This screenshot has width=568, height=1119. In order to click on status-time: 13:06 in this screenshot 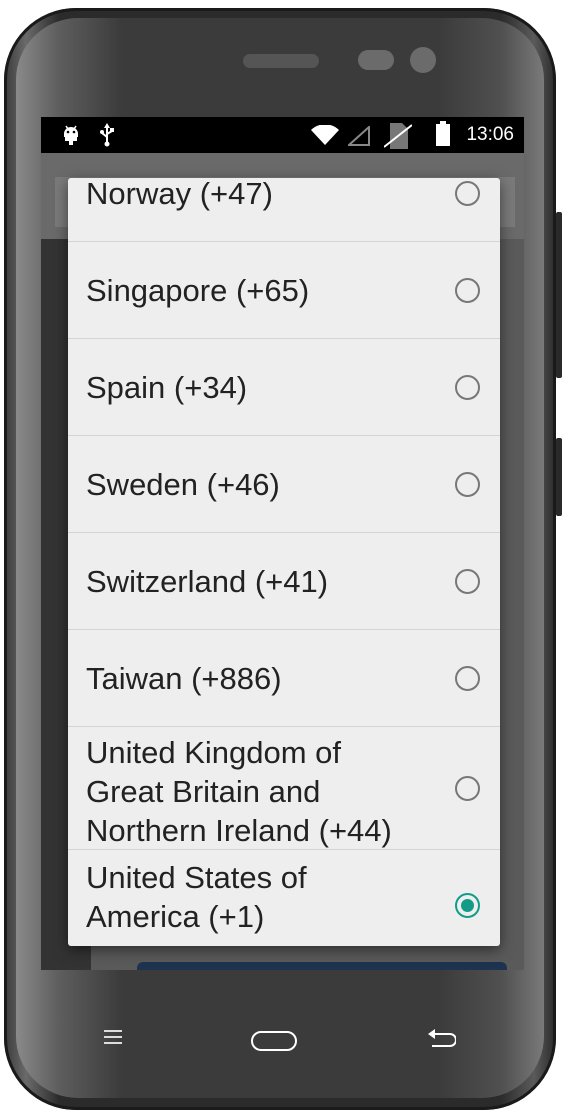, I will do `click(490, 134)`.